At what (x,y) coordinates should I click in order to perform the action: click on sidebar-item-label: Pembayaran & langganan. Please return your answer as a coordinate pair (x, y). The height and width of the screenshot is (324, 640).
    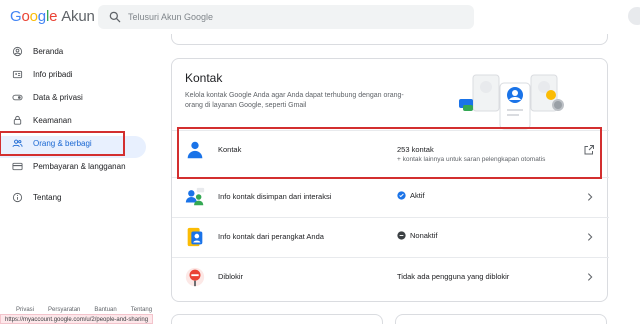
    Looking at the image, I should click on (79, 166).